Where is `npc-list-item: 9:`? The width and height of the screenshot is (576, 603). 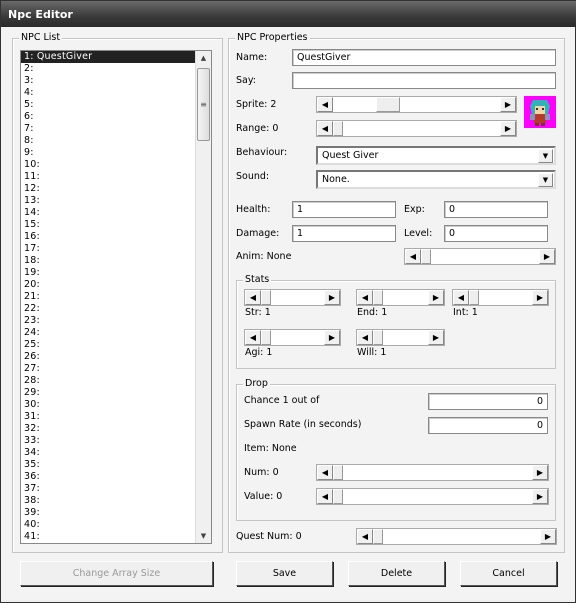
npc-list-item: 9: is located at coordinates (116, 153).